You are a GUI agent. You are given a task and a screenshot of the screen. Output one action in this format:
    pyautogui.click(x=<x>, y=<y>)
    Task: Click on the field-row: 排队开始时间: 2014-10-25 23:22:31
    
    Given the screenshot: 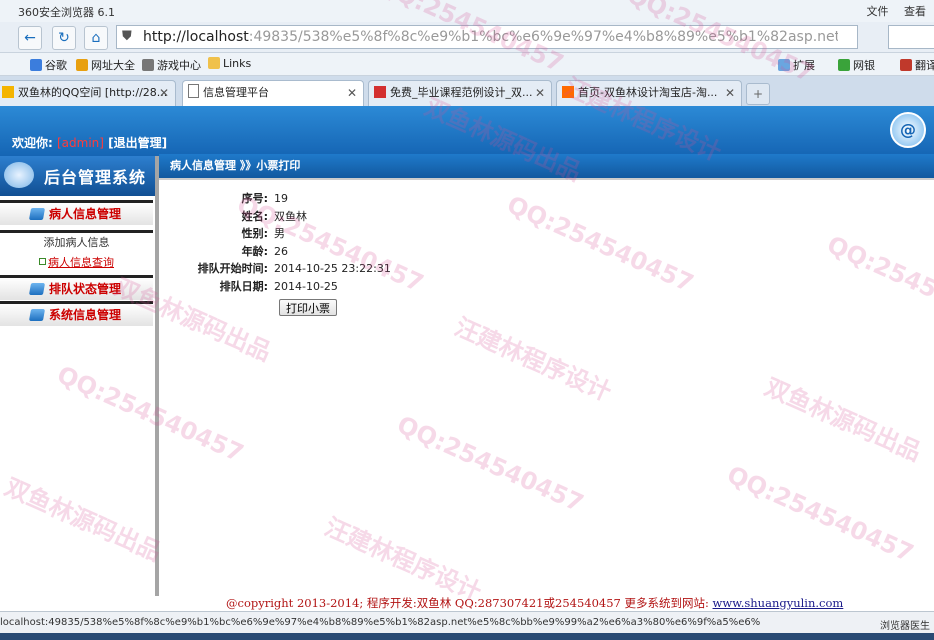 What is the action you would take?
    pyautogui.click(x=280, y=269)
    